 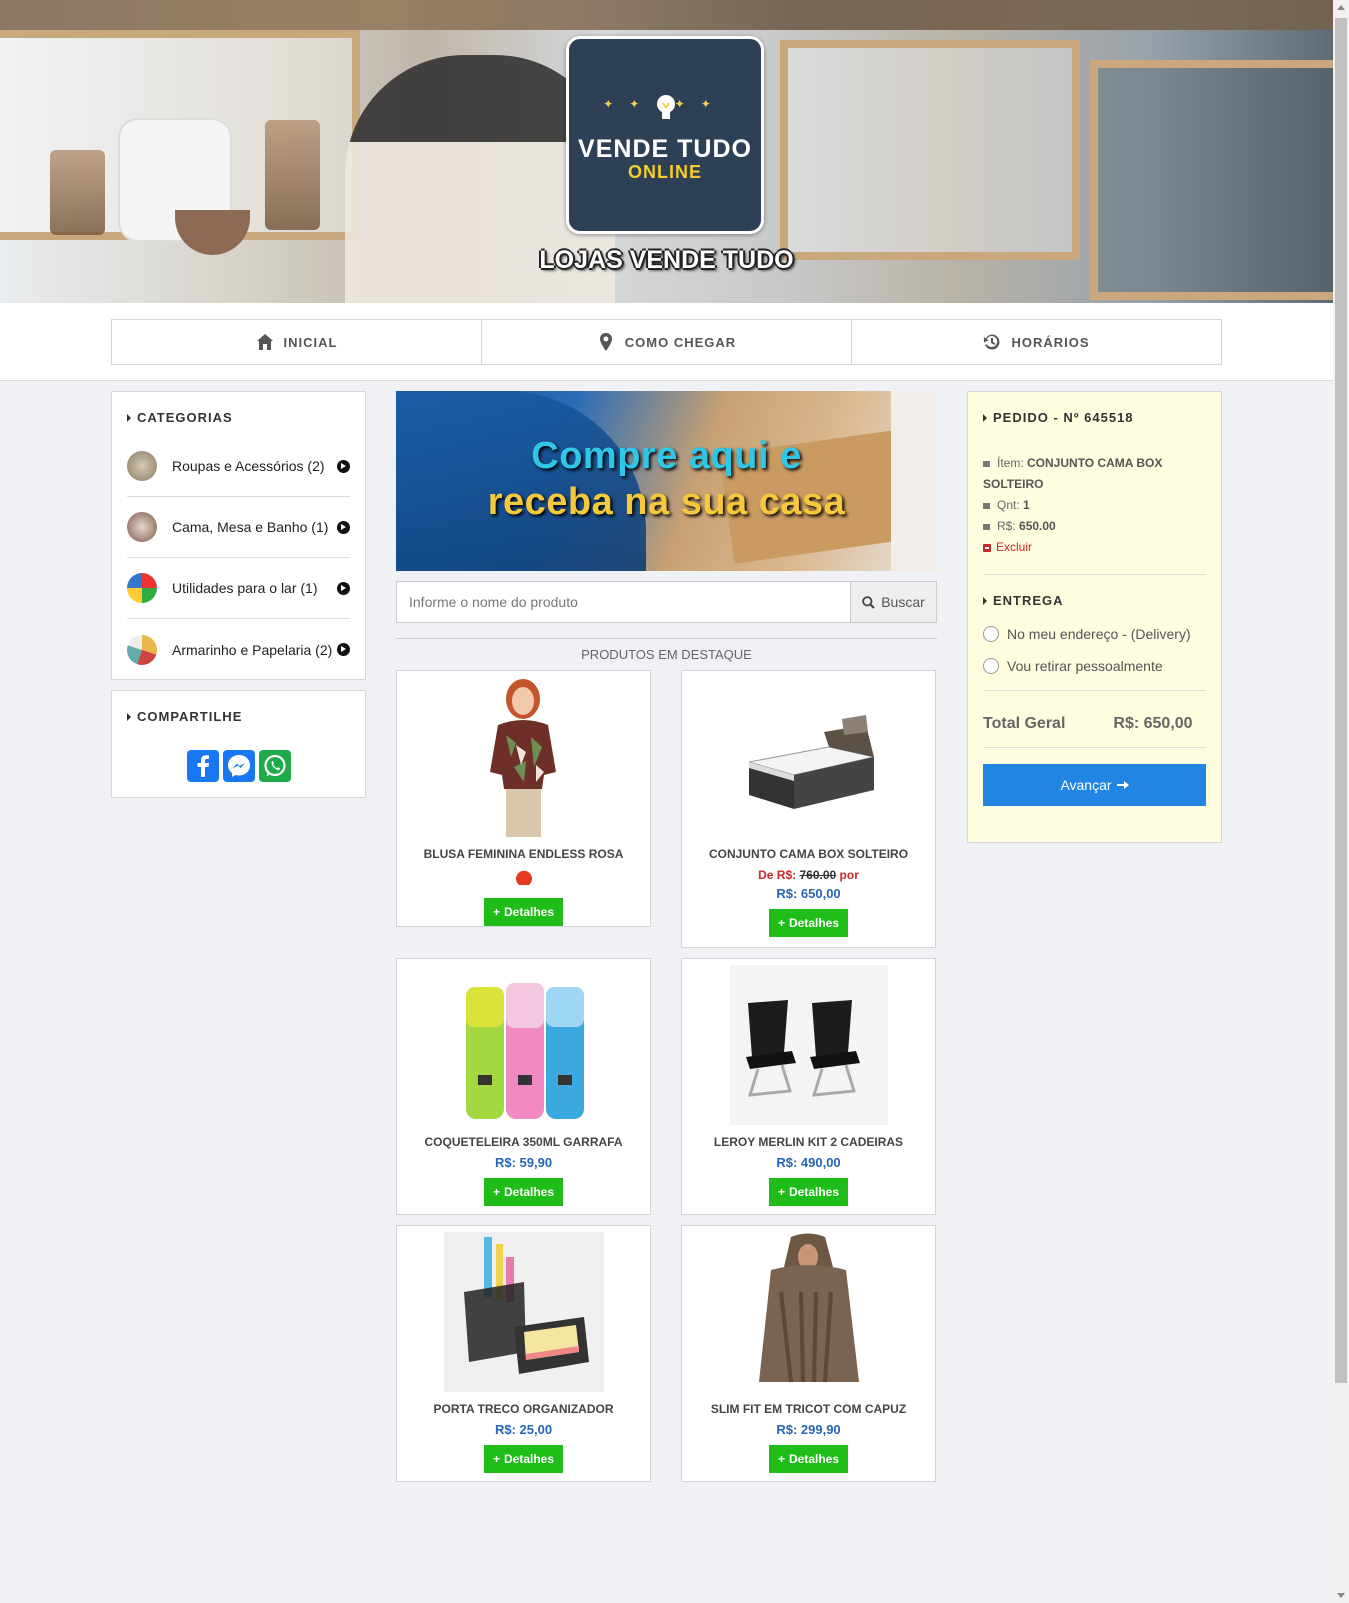 I want to click on category-item-cama: Cama, Mesa e Banho (1), so click(x=238, y=527).